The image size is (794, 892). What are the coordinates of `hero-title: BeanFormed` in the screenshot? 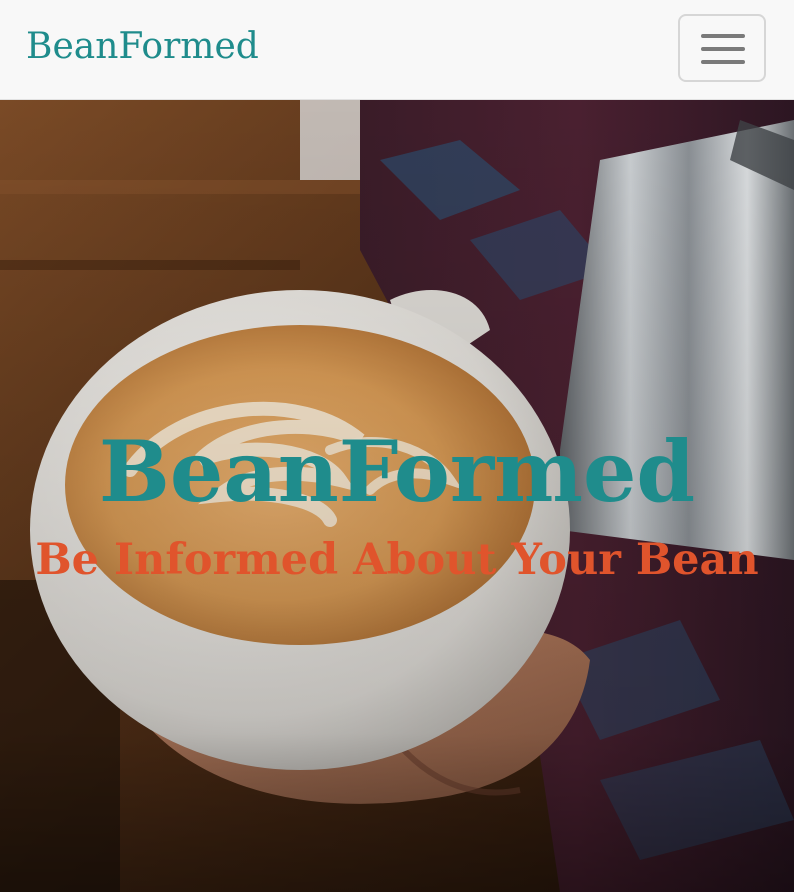 It's located at (397, 472).